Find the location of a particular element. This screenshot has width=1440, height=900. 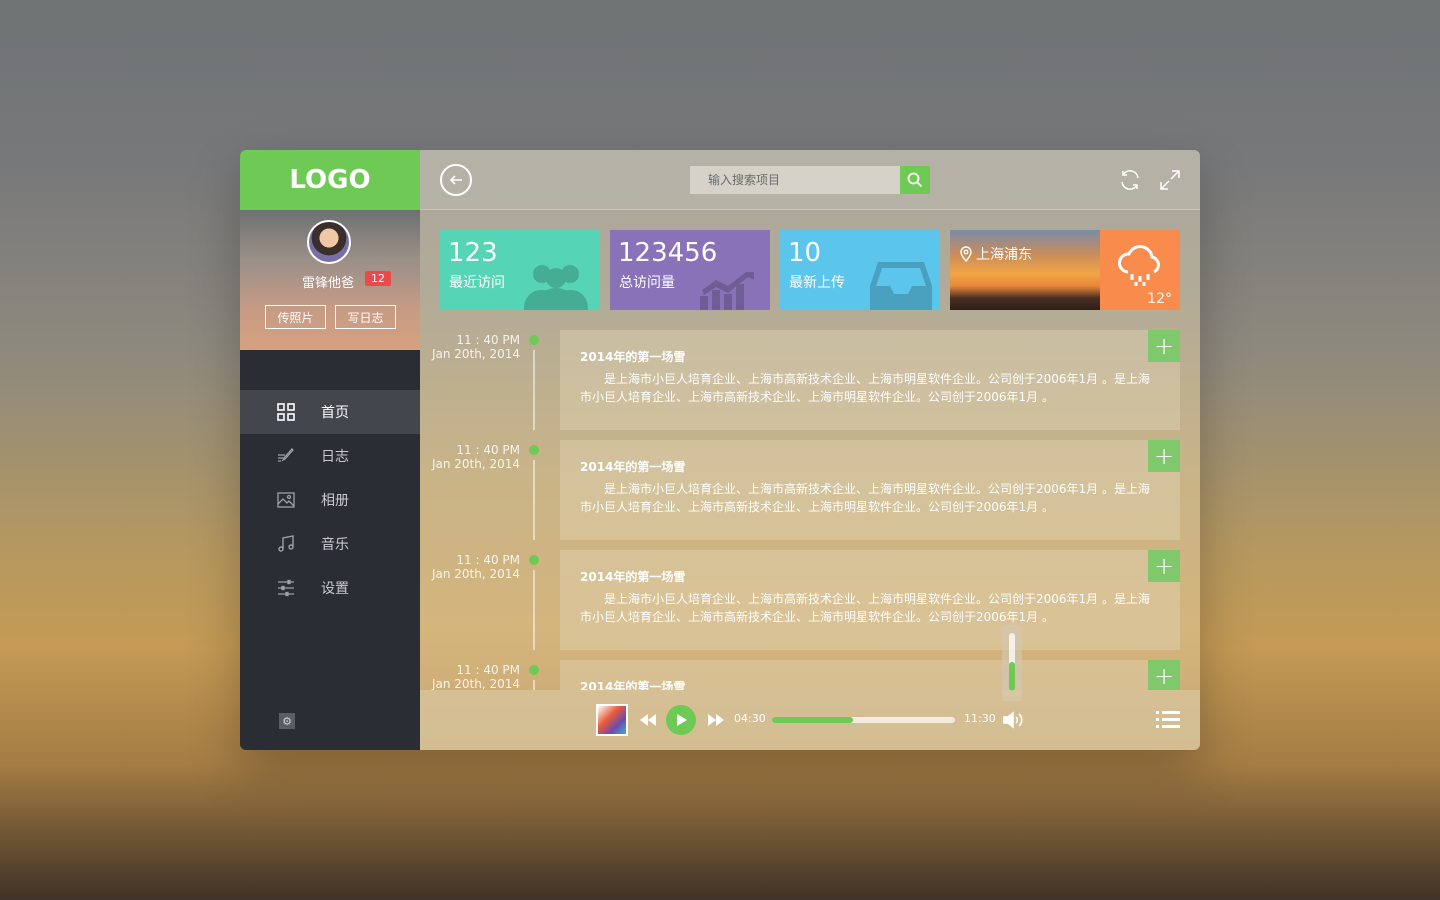

gear-icon: ⚙ is located at coordinates (287, 721).